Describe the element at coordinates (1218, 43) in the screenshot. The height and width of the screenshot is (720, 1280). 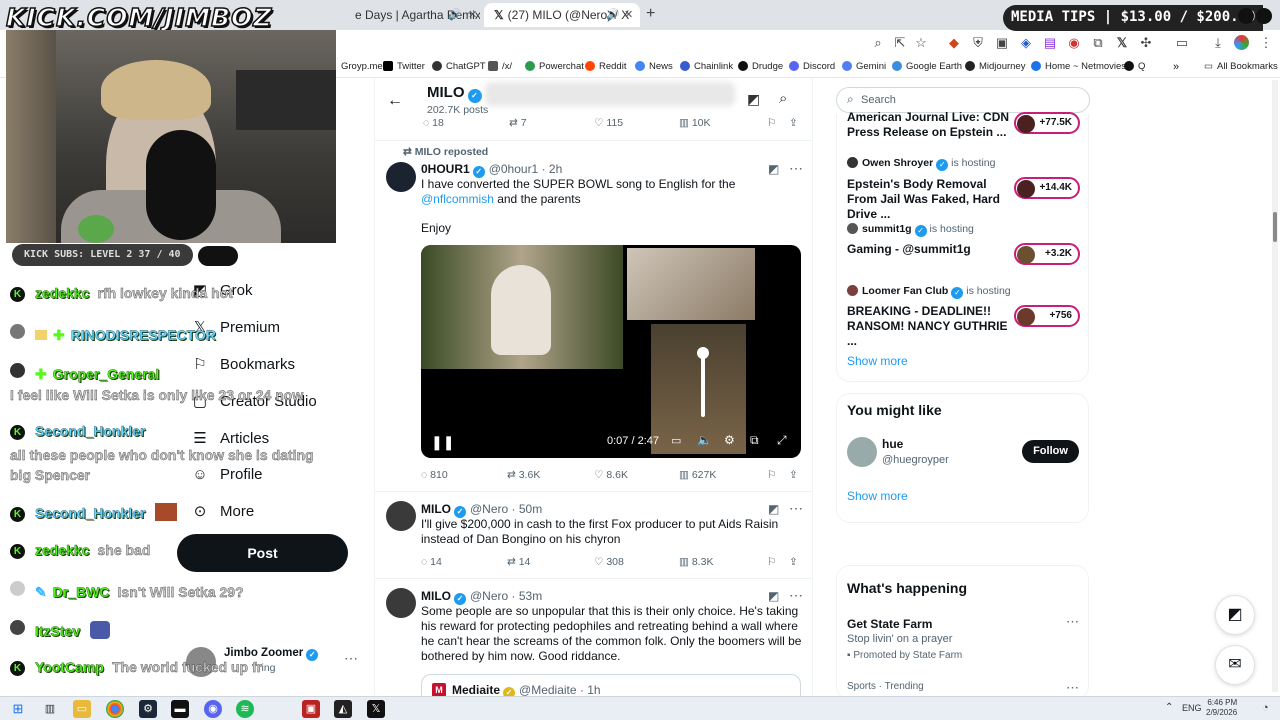
I see `download-icon: ⤓` at that location.